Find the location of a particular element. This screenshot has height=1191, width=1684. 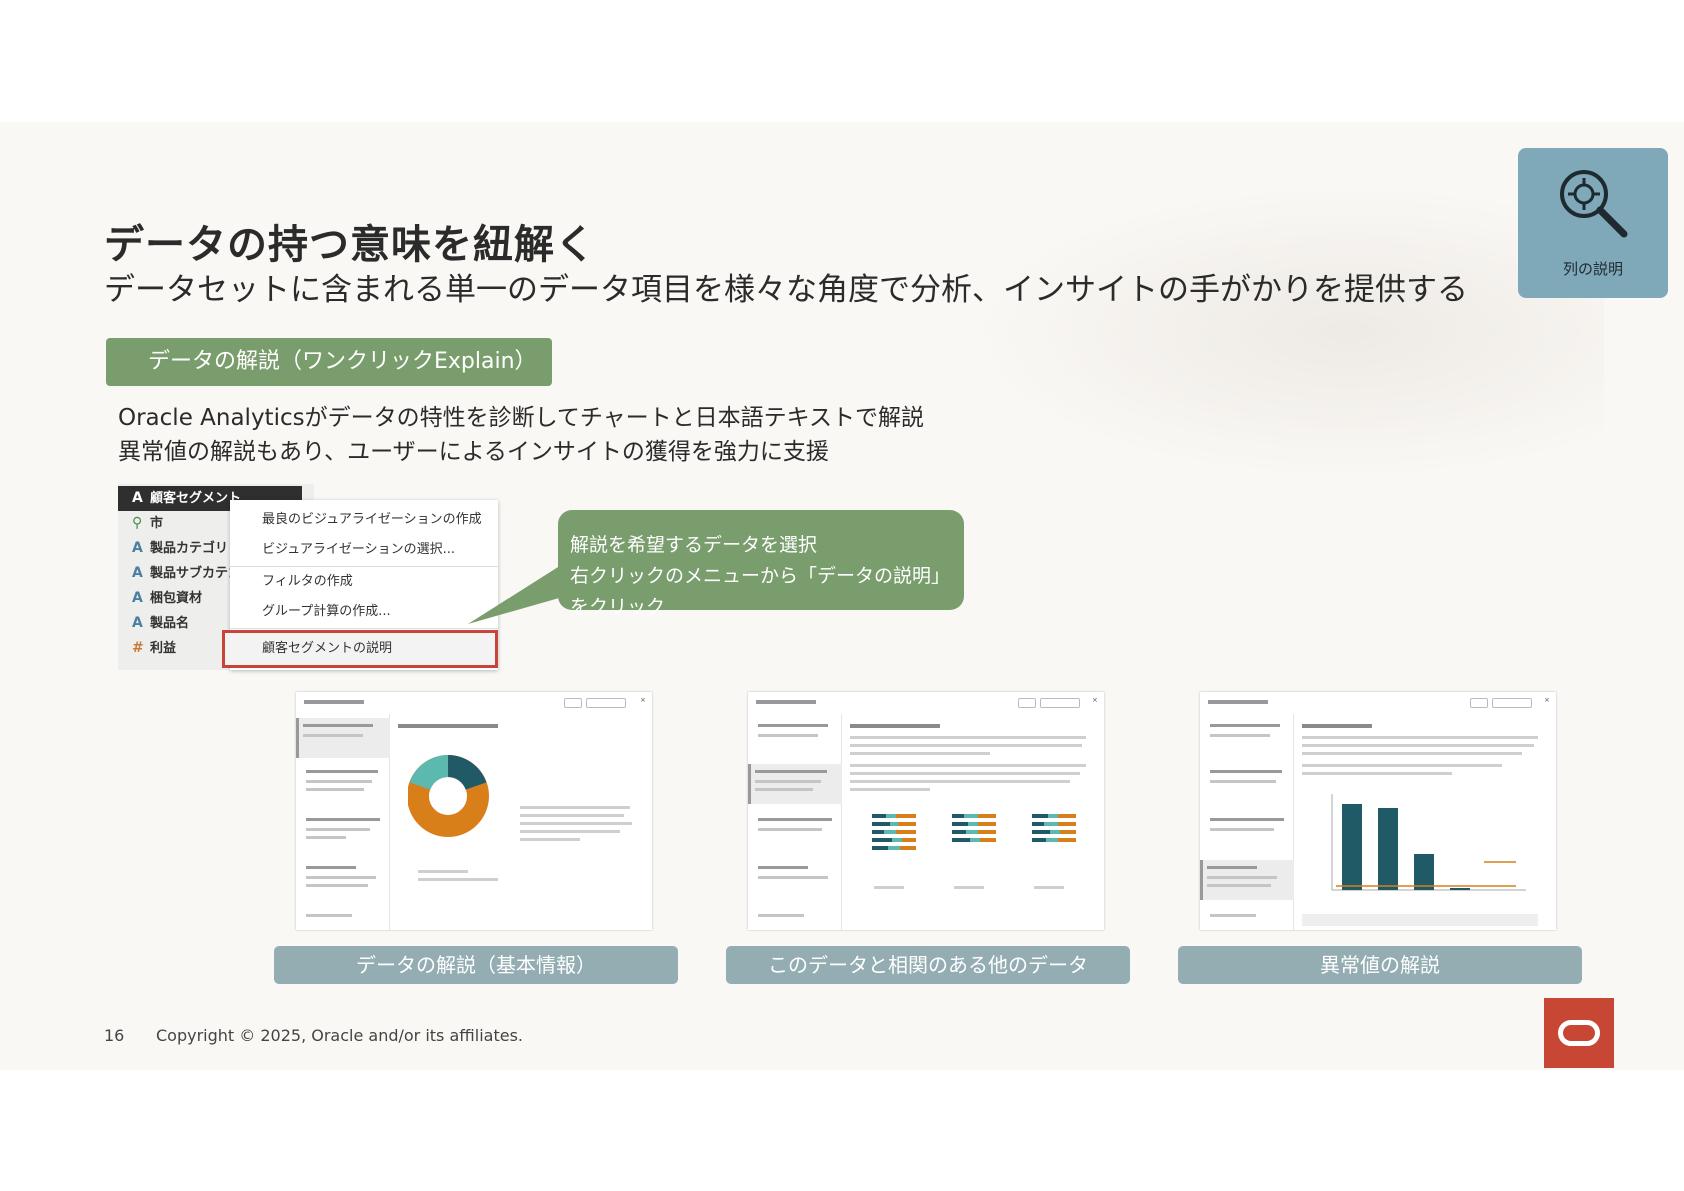

explain-basic-screenshot: × is located at coordinates (474, 811).